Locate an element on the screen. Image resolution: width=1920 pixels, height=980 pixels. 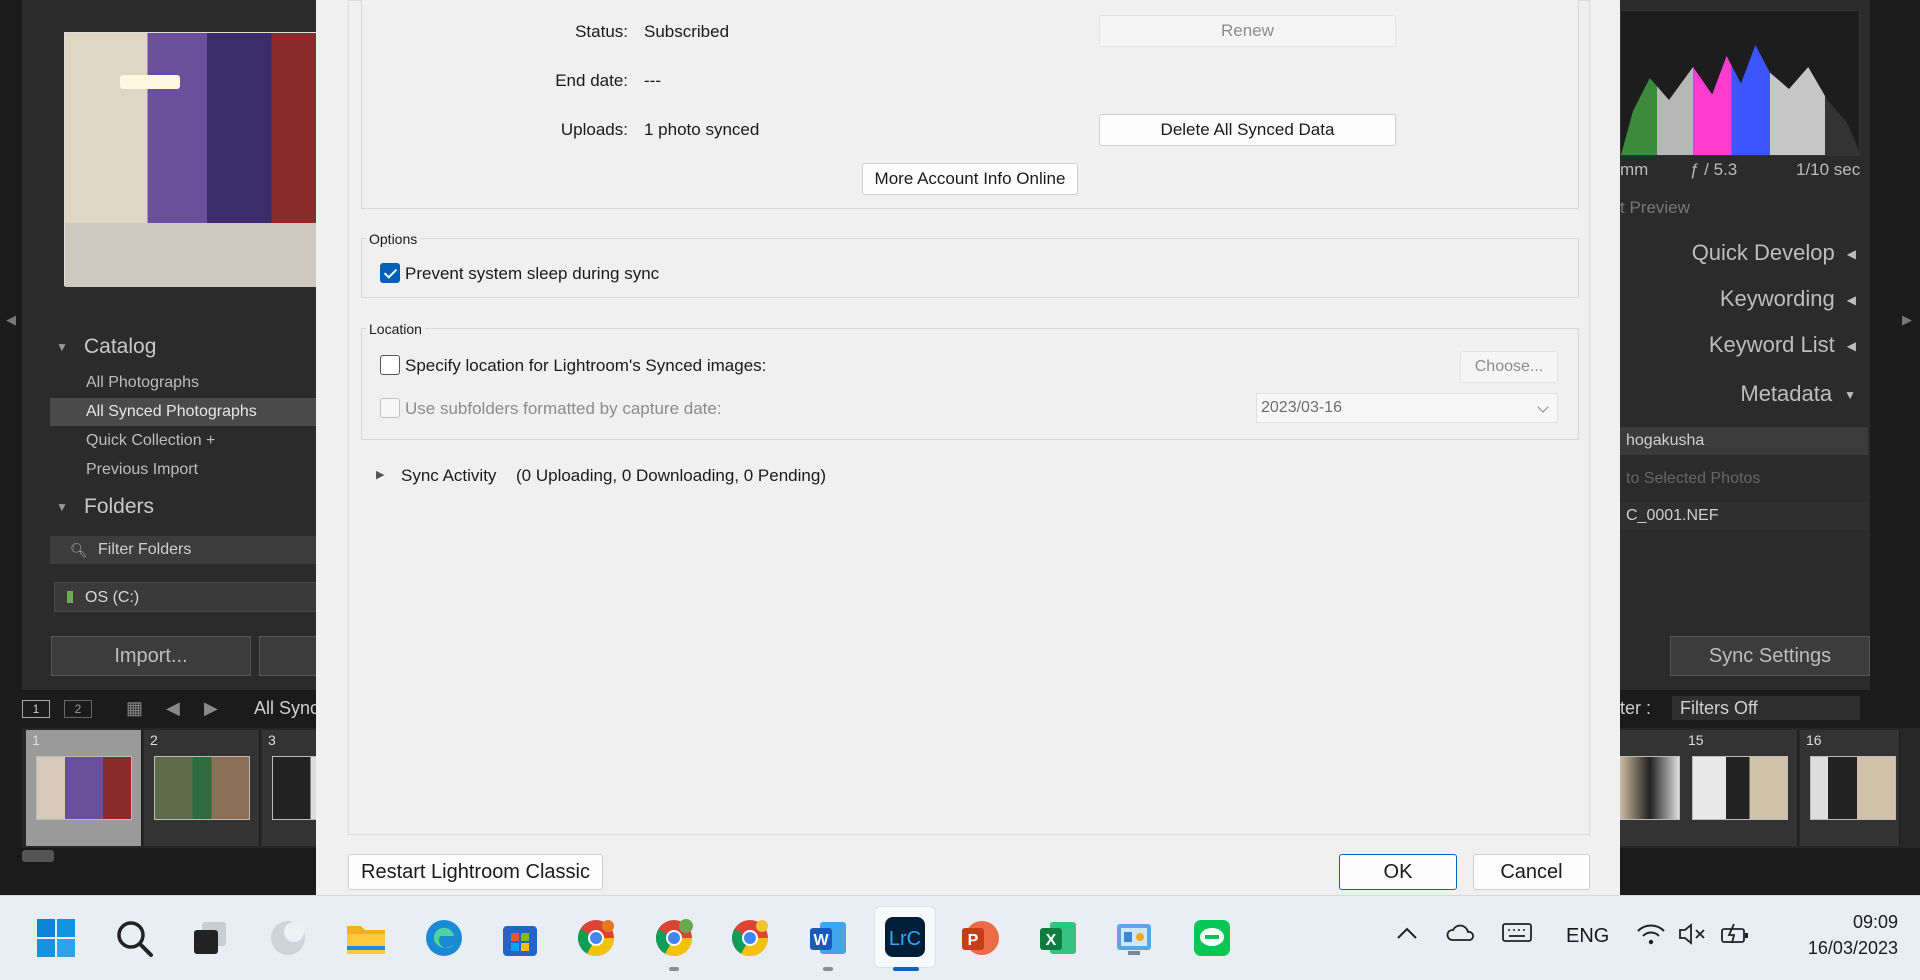
left-panel-collapse-icon: ◀ is located at coordinates (11, 320).